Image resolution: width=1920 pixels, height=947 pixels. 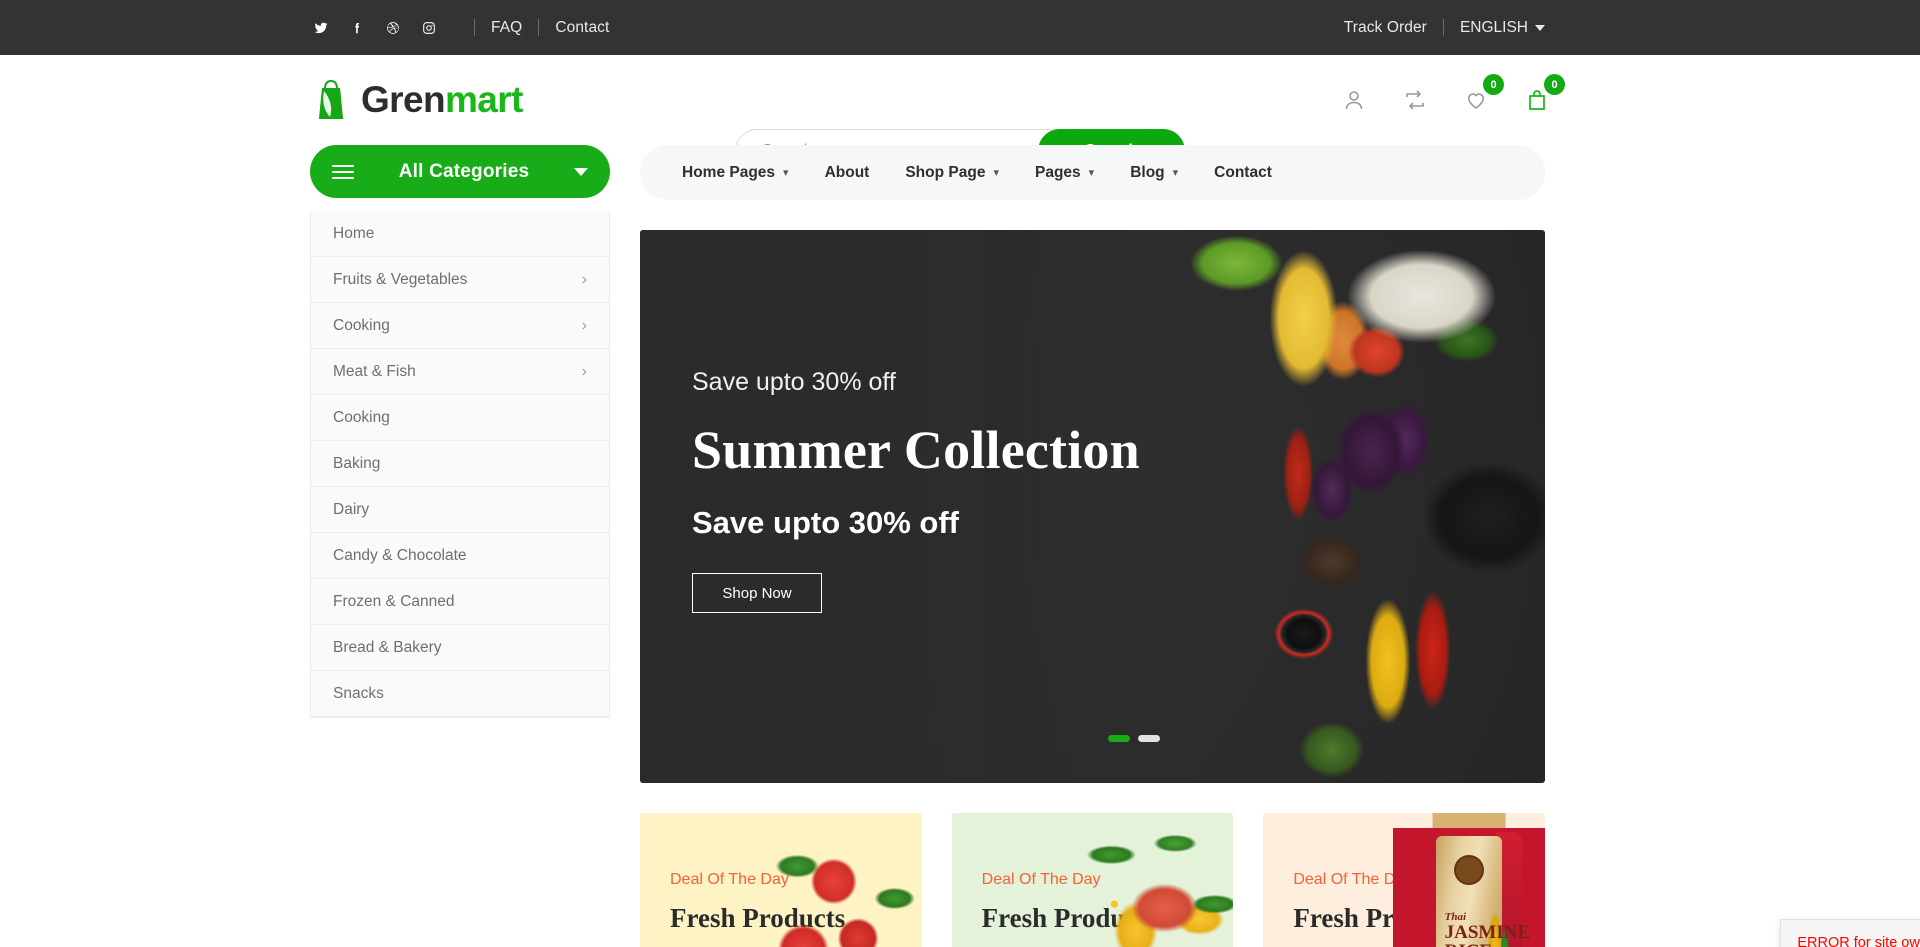 I want to click on logo-text-primary: Gren, so click(x=403, y=99).